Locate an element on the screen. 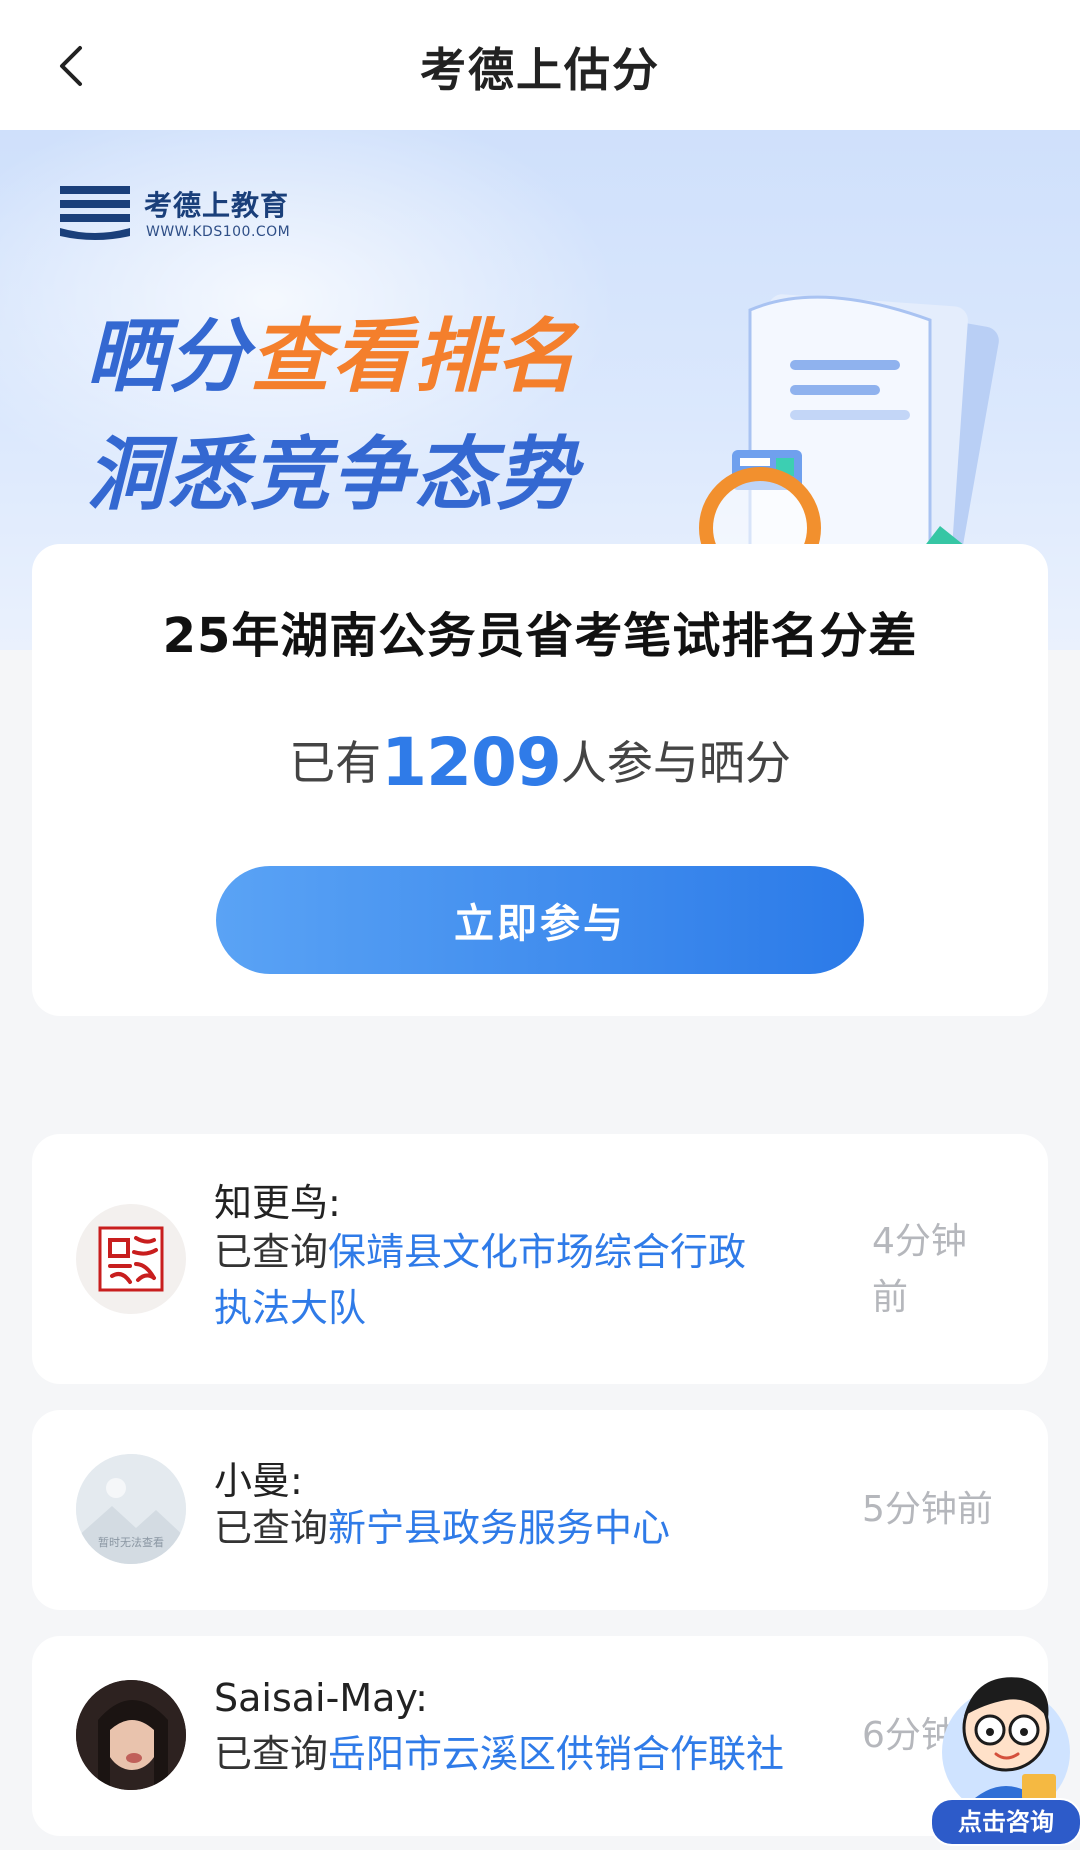 This screenshot has width=1080, height=1850. top-bar: 考德上估分 is located at coordinates (540, 65).